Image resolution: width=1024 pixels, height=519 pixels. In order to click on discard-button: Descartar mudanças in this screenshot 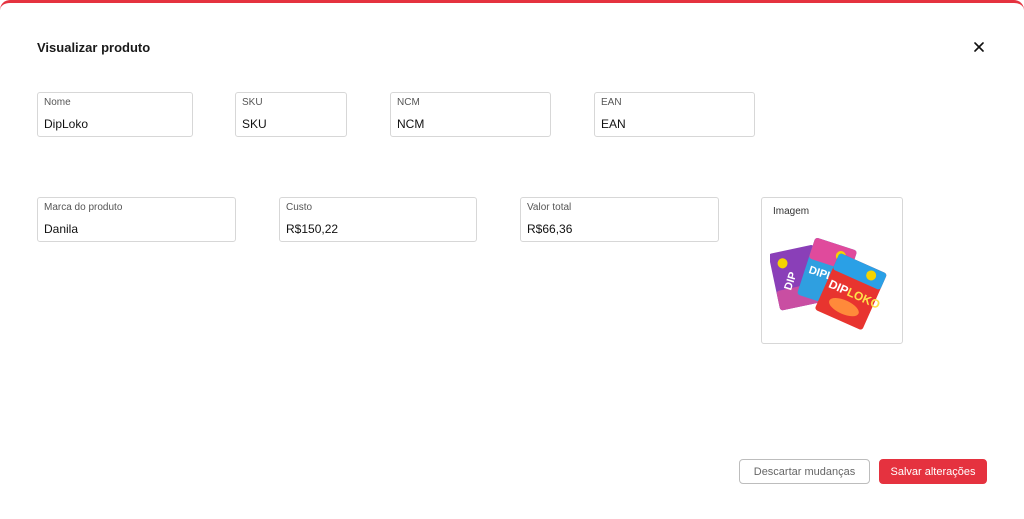, I will do `click(804, 471)`.